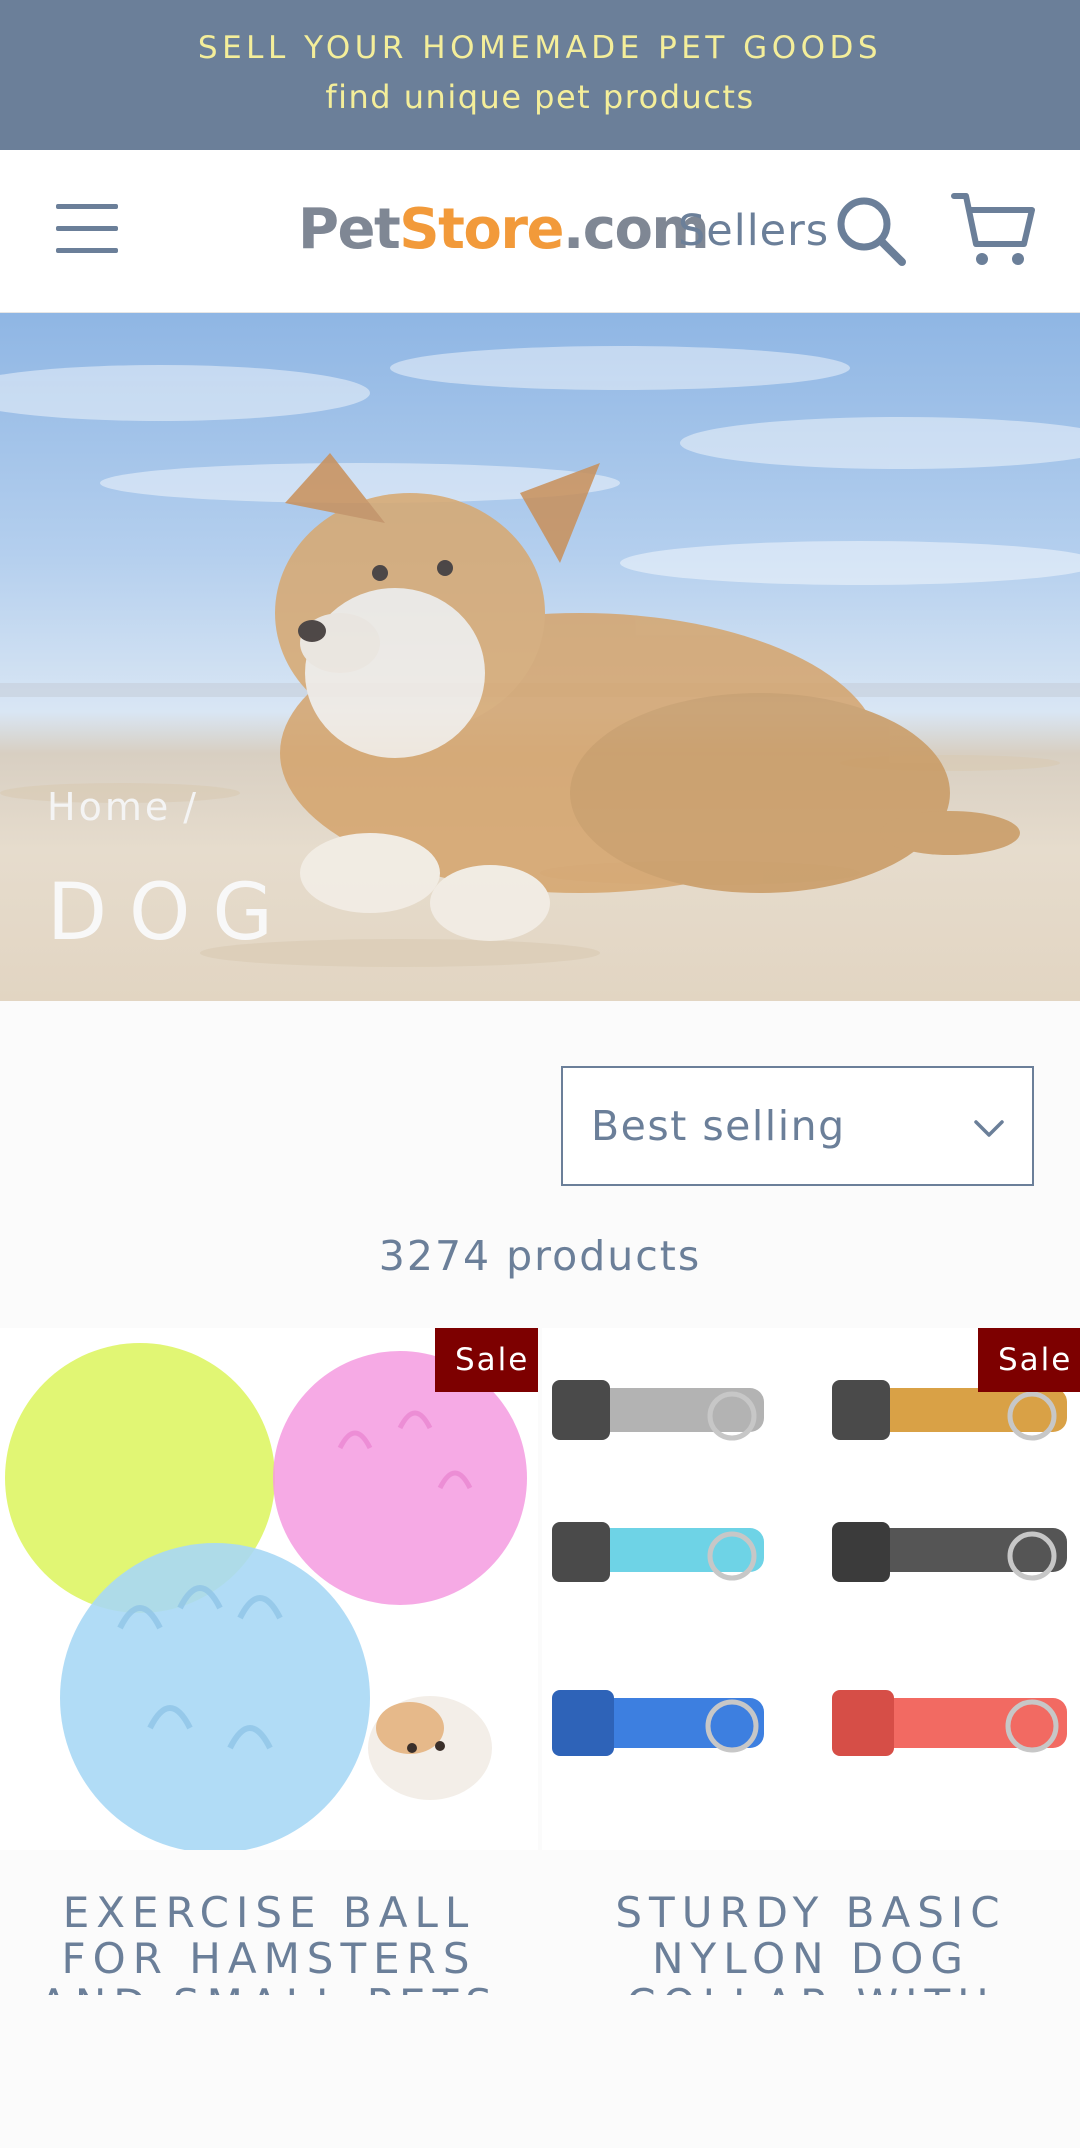  What do you see at coordinates (540, 48) in the screenshot?
I see `announcement-line-1: SELL YOUR HOMEMADE PET GOODS` at bounding box center [540, 48].